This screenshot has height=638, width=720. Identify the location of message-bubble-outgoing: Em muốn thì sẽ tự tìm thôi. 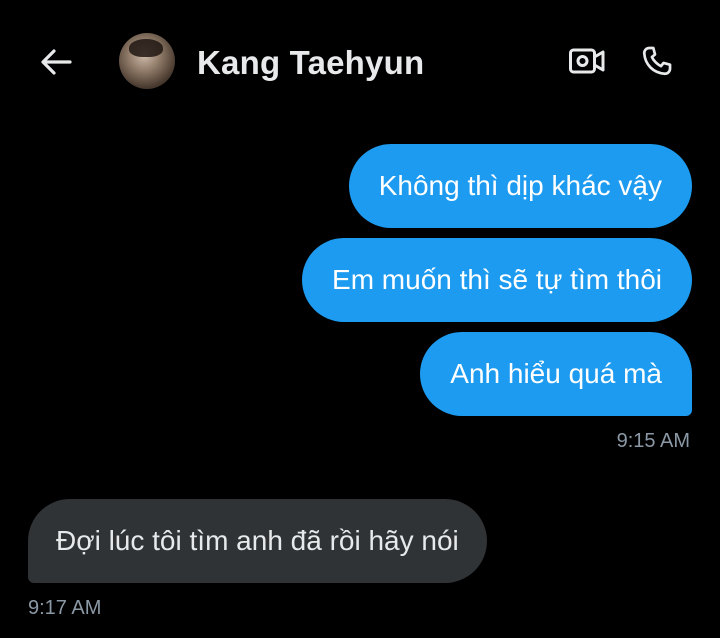
(497, 280).